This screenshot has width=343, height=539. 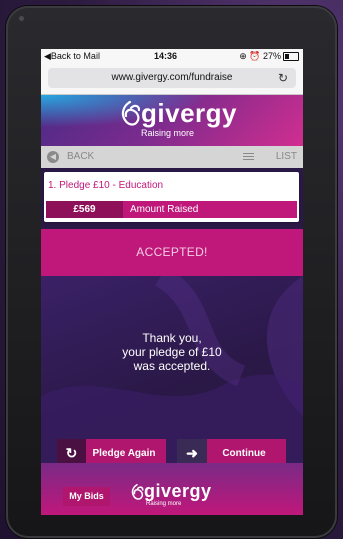 I want to click on thanks-line-1: Thank you,, so click(x=172, y=338).